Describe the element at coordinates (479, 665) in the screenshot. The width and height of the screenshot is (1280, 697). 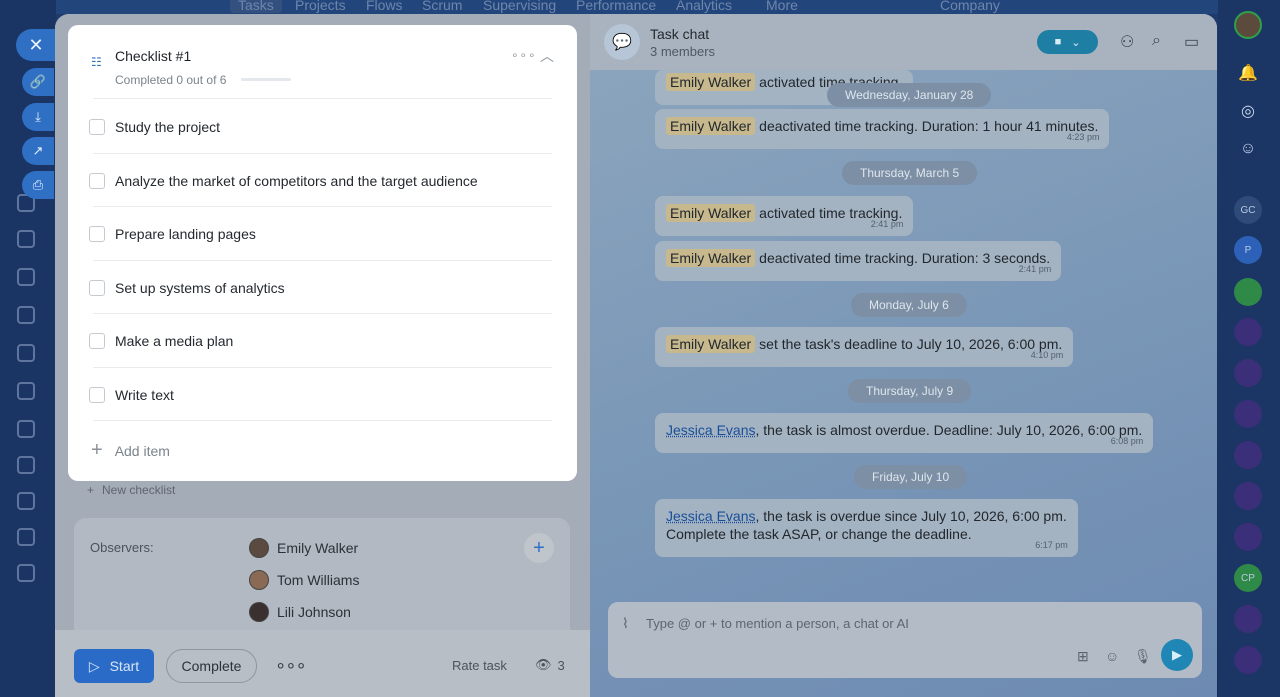
I see `rate-task-button: Rate task` at that location.